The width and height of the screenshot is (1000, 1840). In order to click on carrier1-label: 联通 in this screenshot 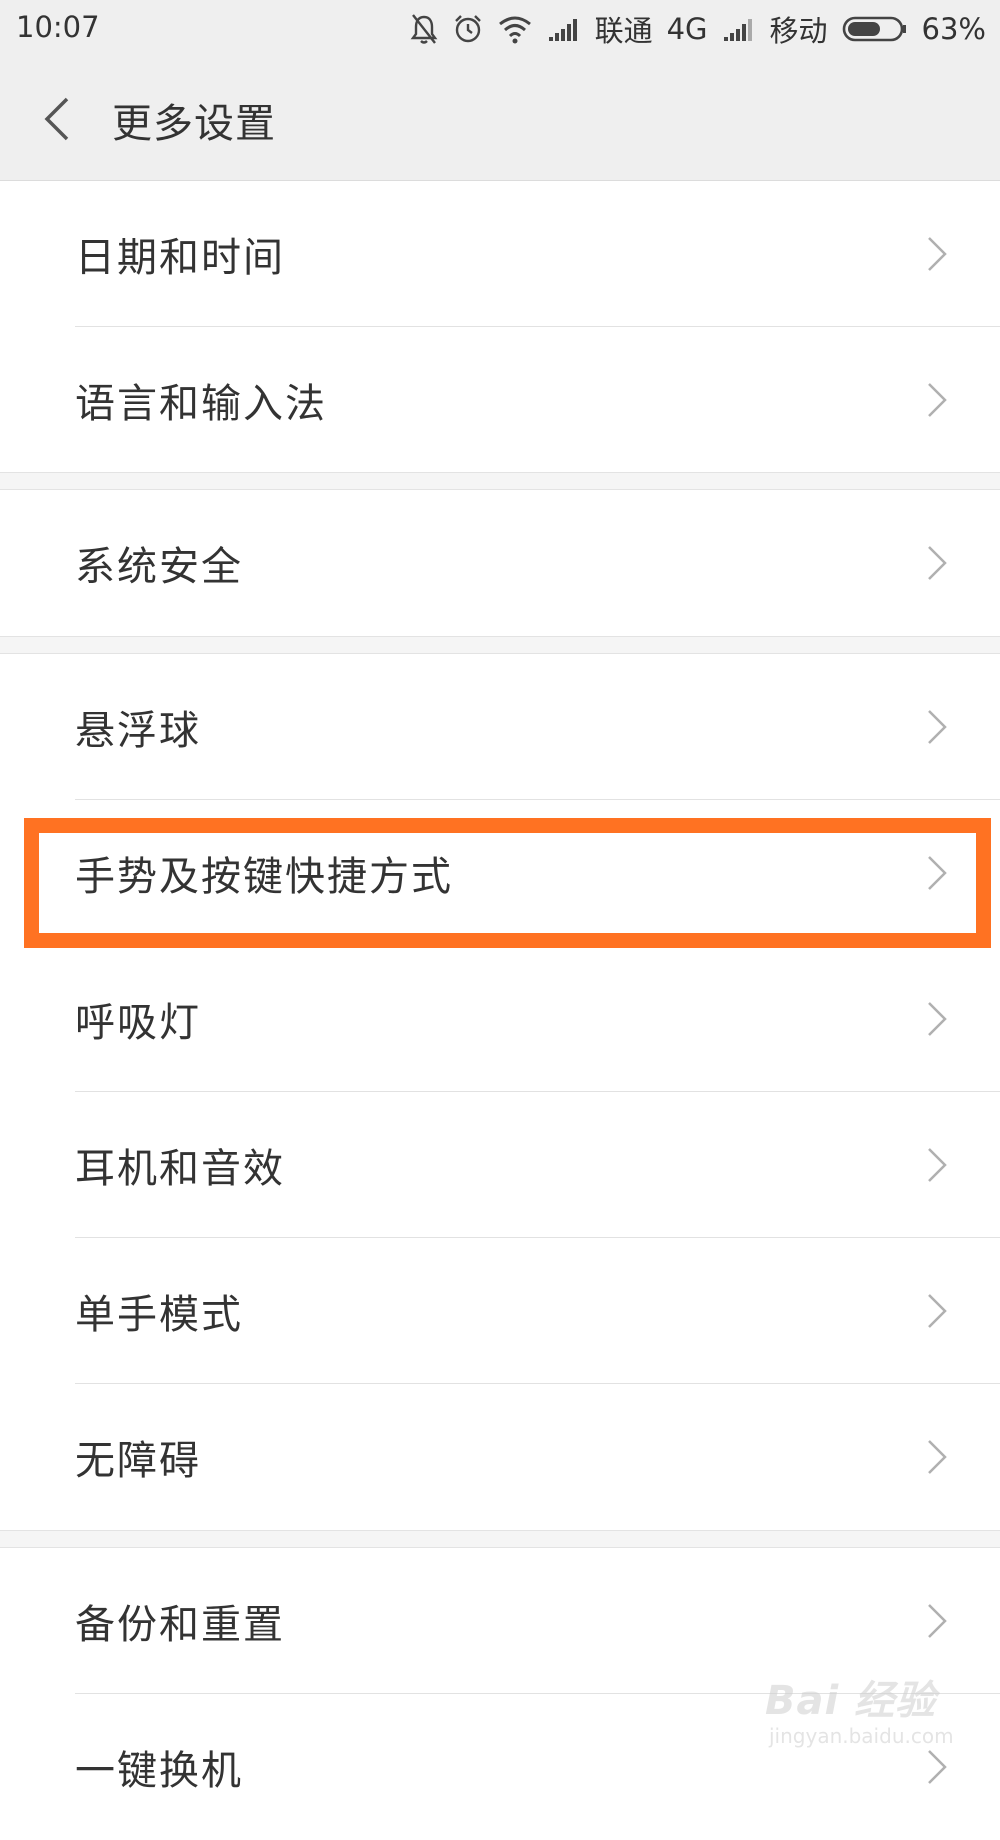, I will do `click(623, 31)`.